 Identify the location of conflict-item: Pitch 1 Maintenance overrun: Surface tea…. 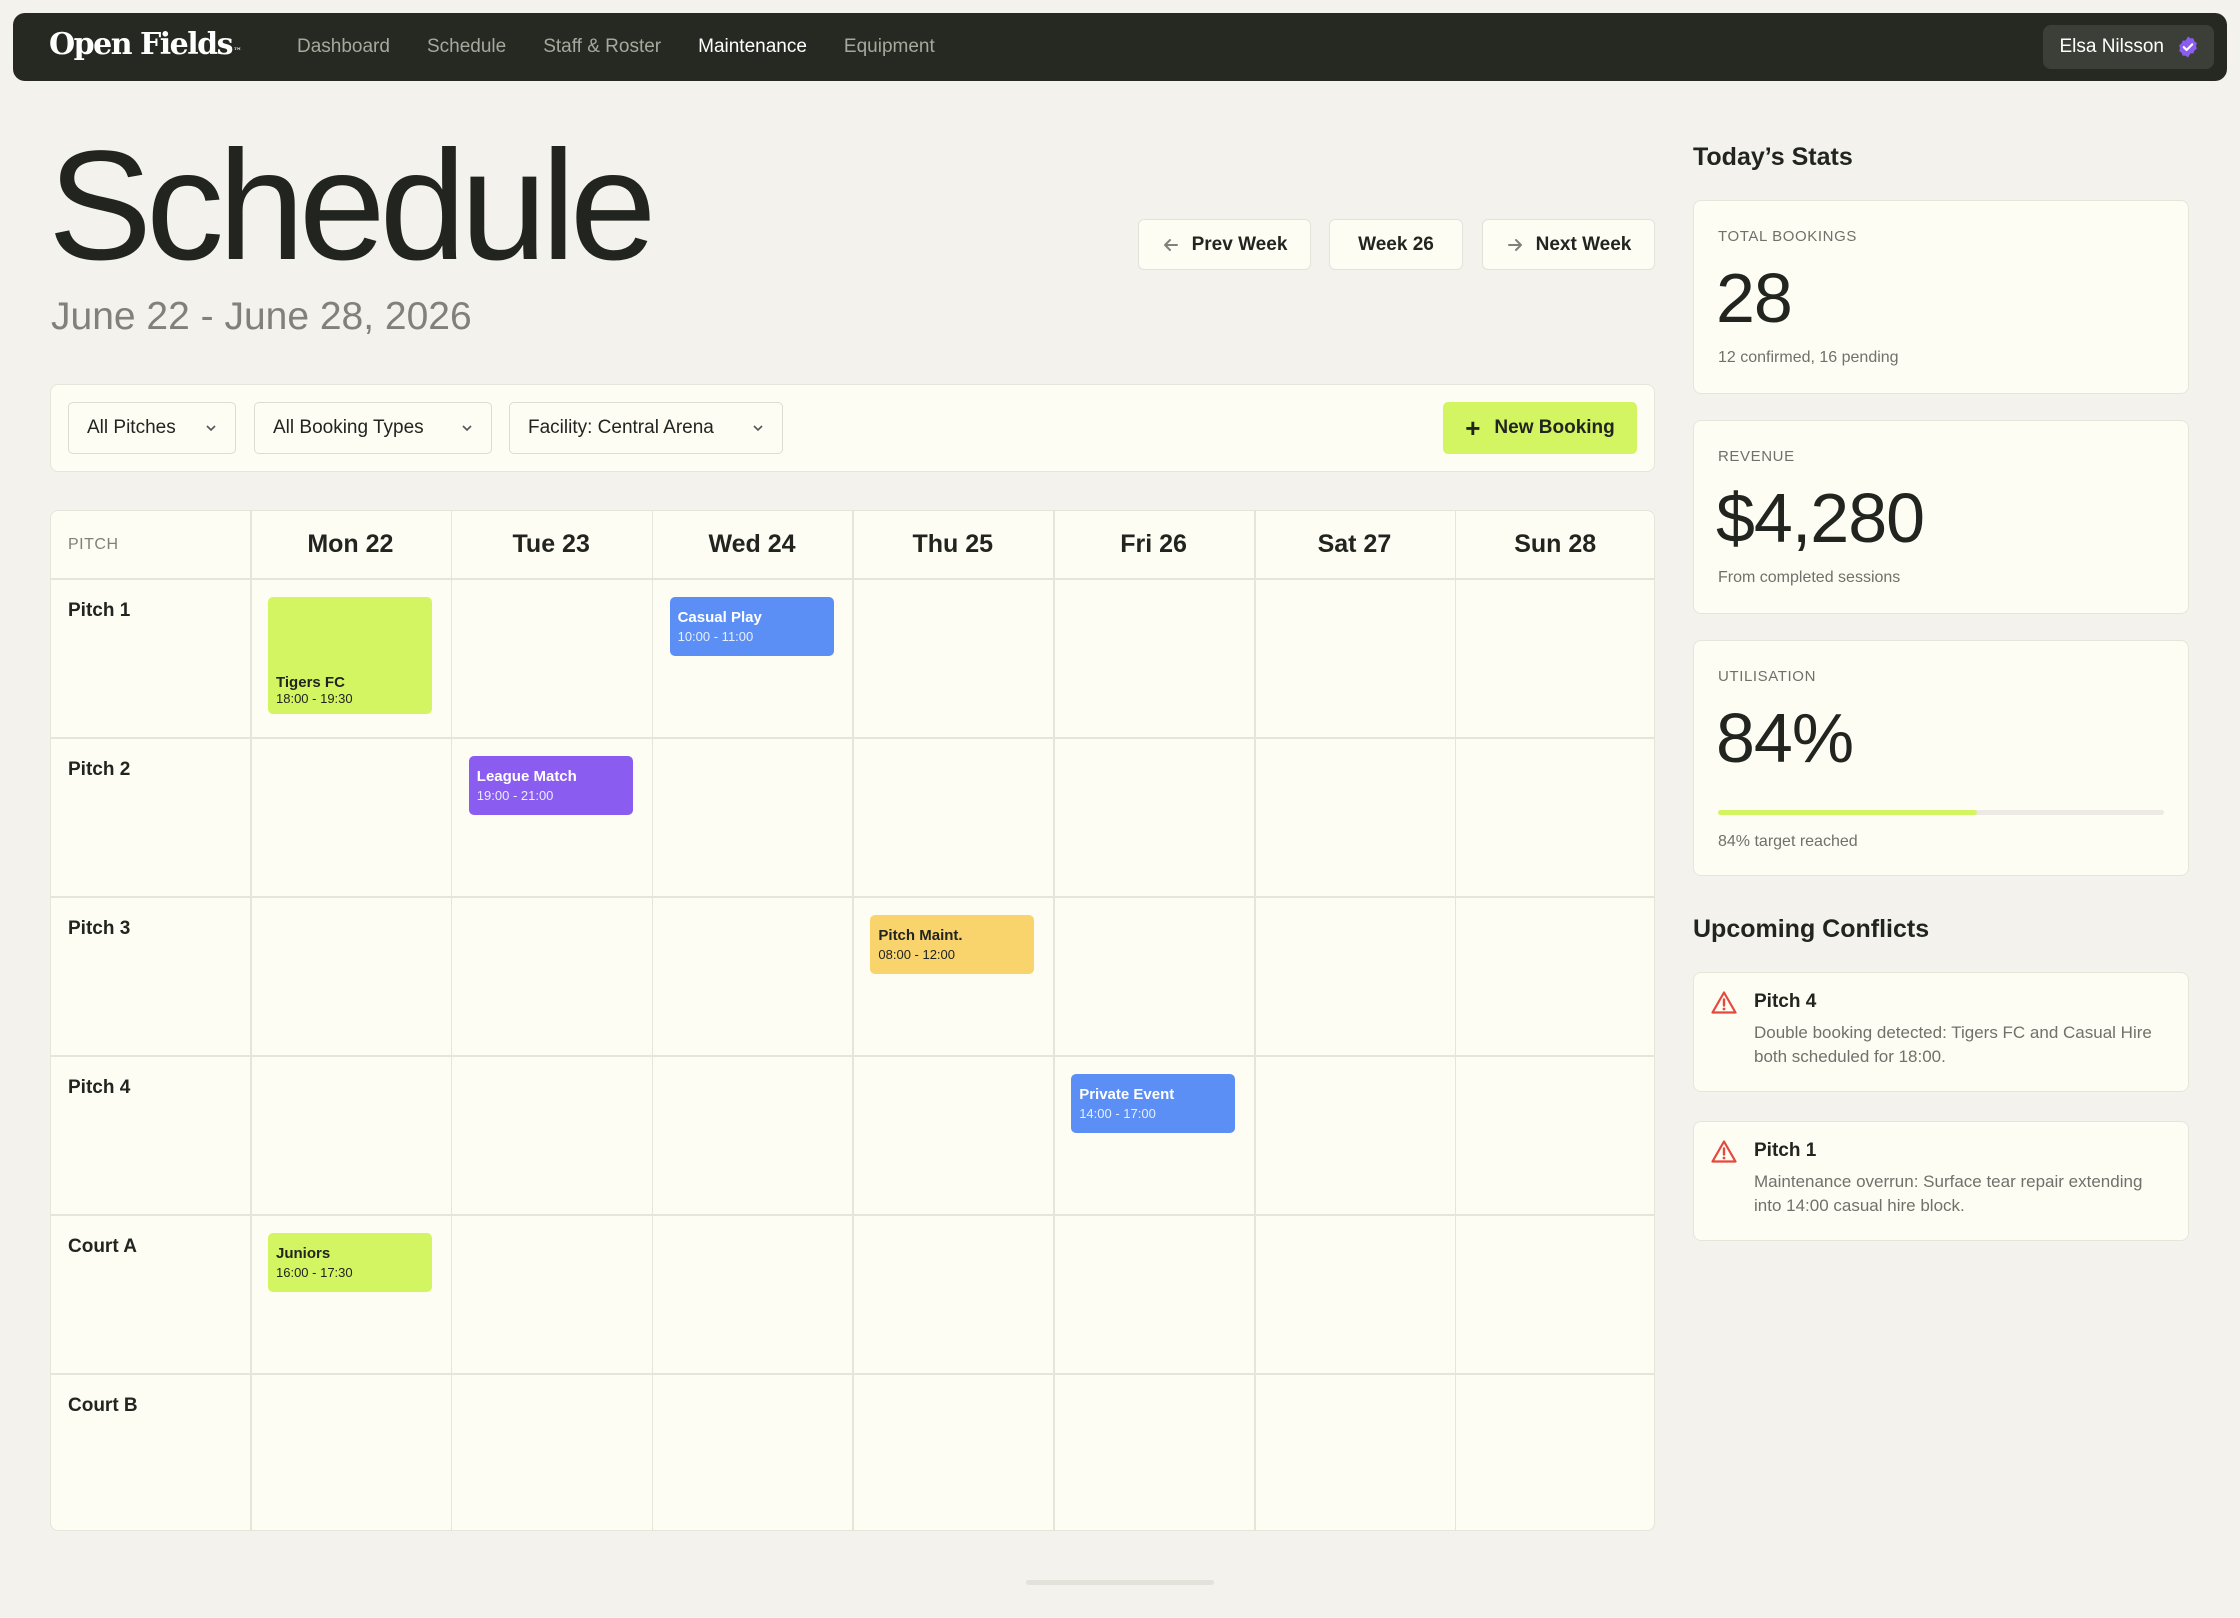
(1941, 1181).